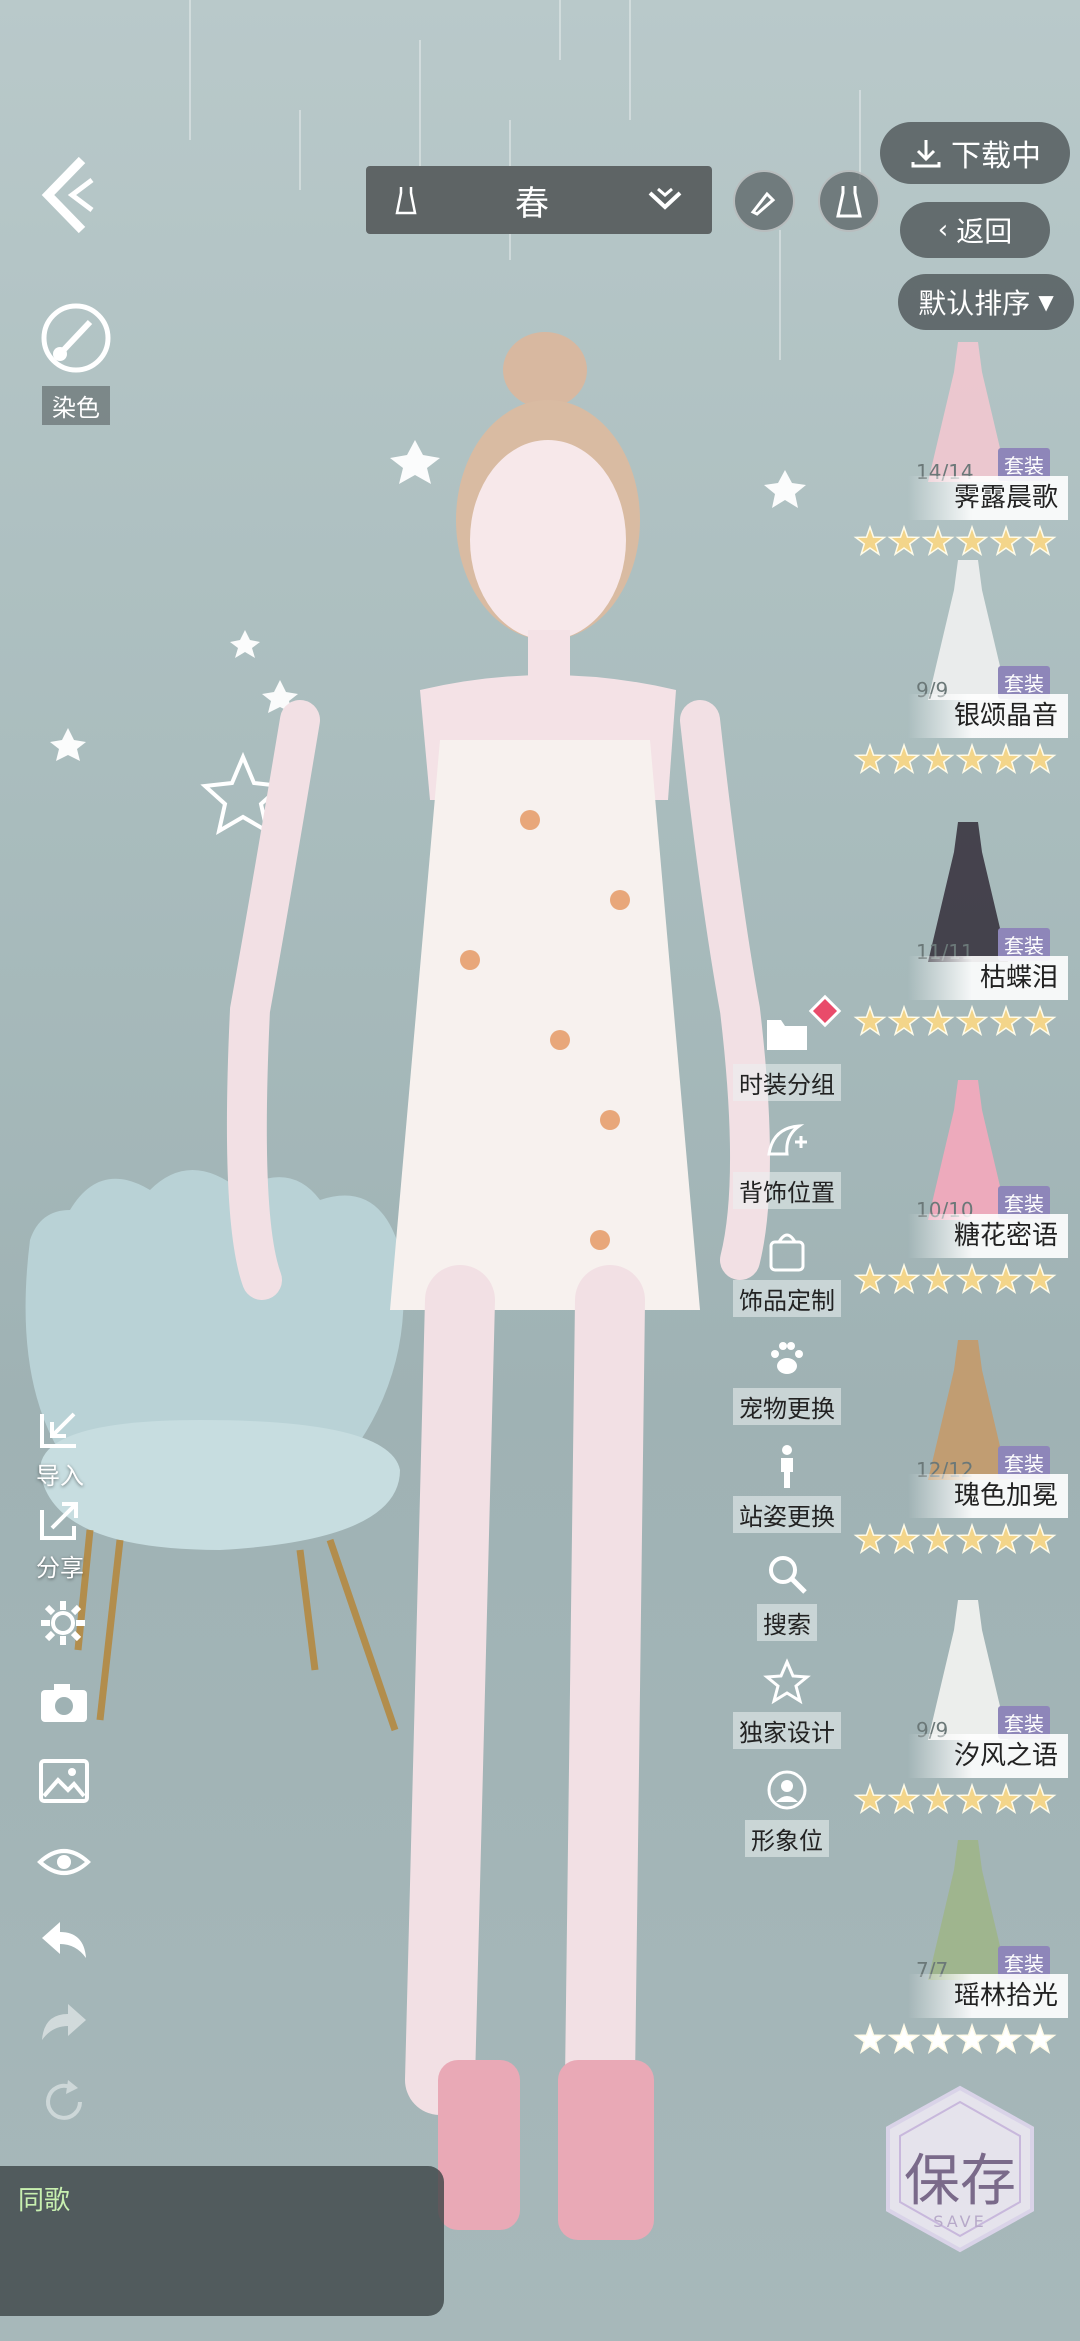 Image resolution: width=1080 pixels, height=2341 pixels. I want to click on chevron-down-icon, so click(665, 198).